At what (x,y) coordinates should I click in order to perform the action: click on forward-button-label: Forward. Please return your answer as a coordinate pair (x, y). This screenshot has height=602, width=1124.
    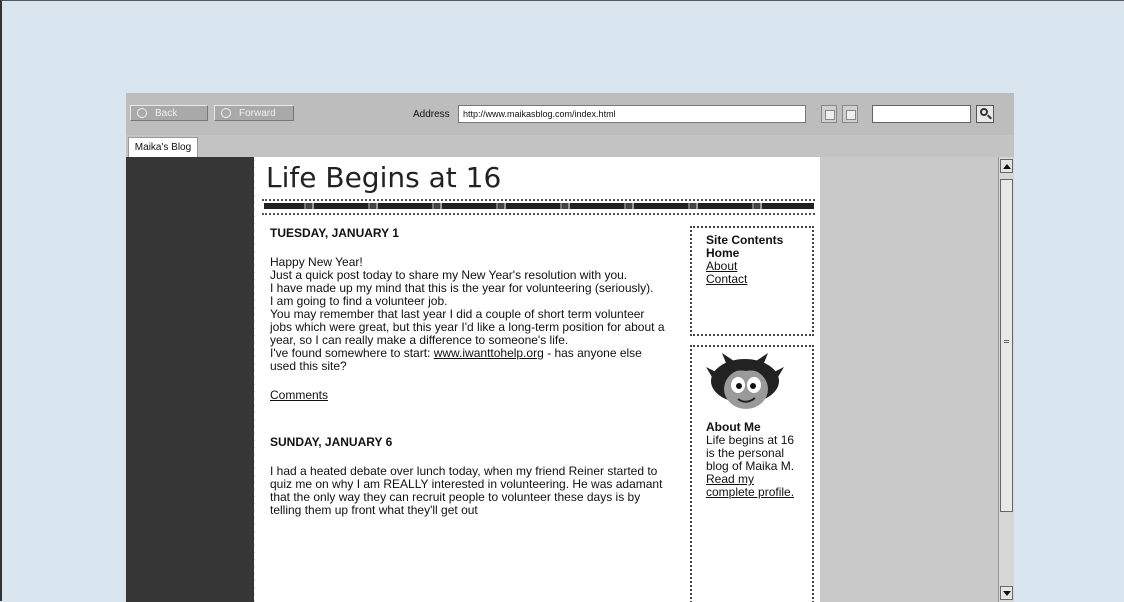
    Looking at the image, I should click on (257, 113).